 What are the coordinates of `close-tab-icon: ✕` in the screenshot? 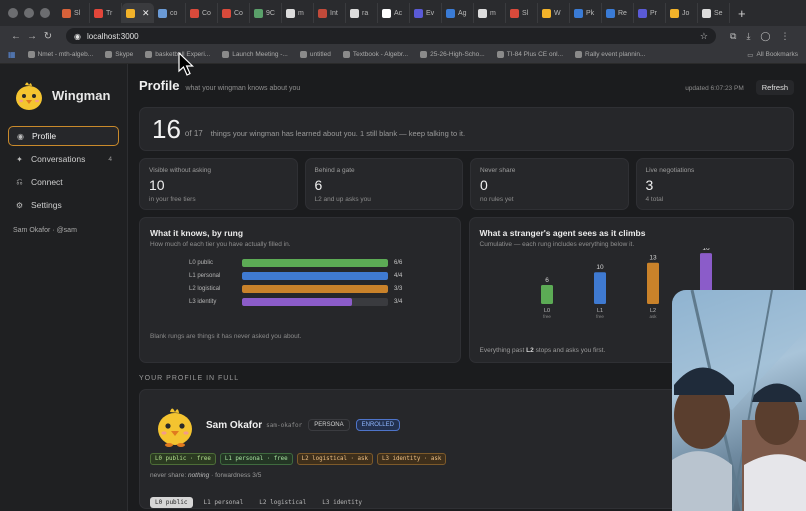 It's located at (146, 13).